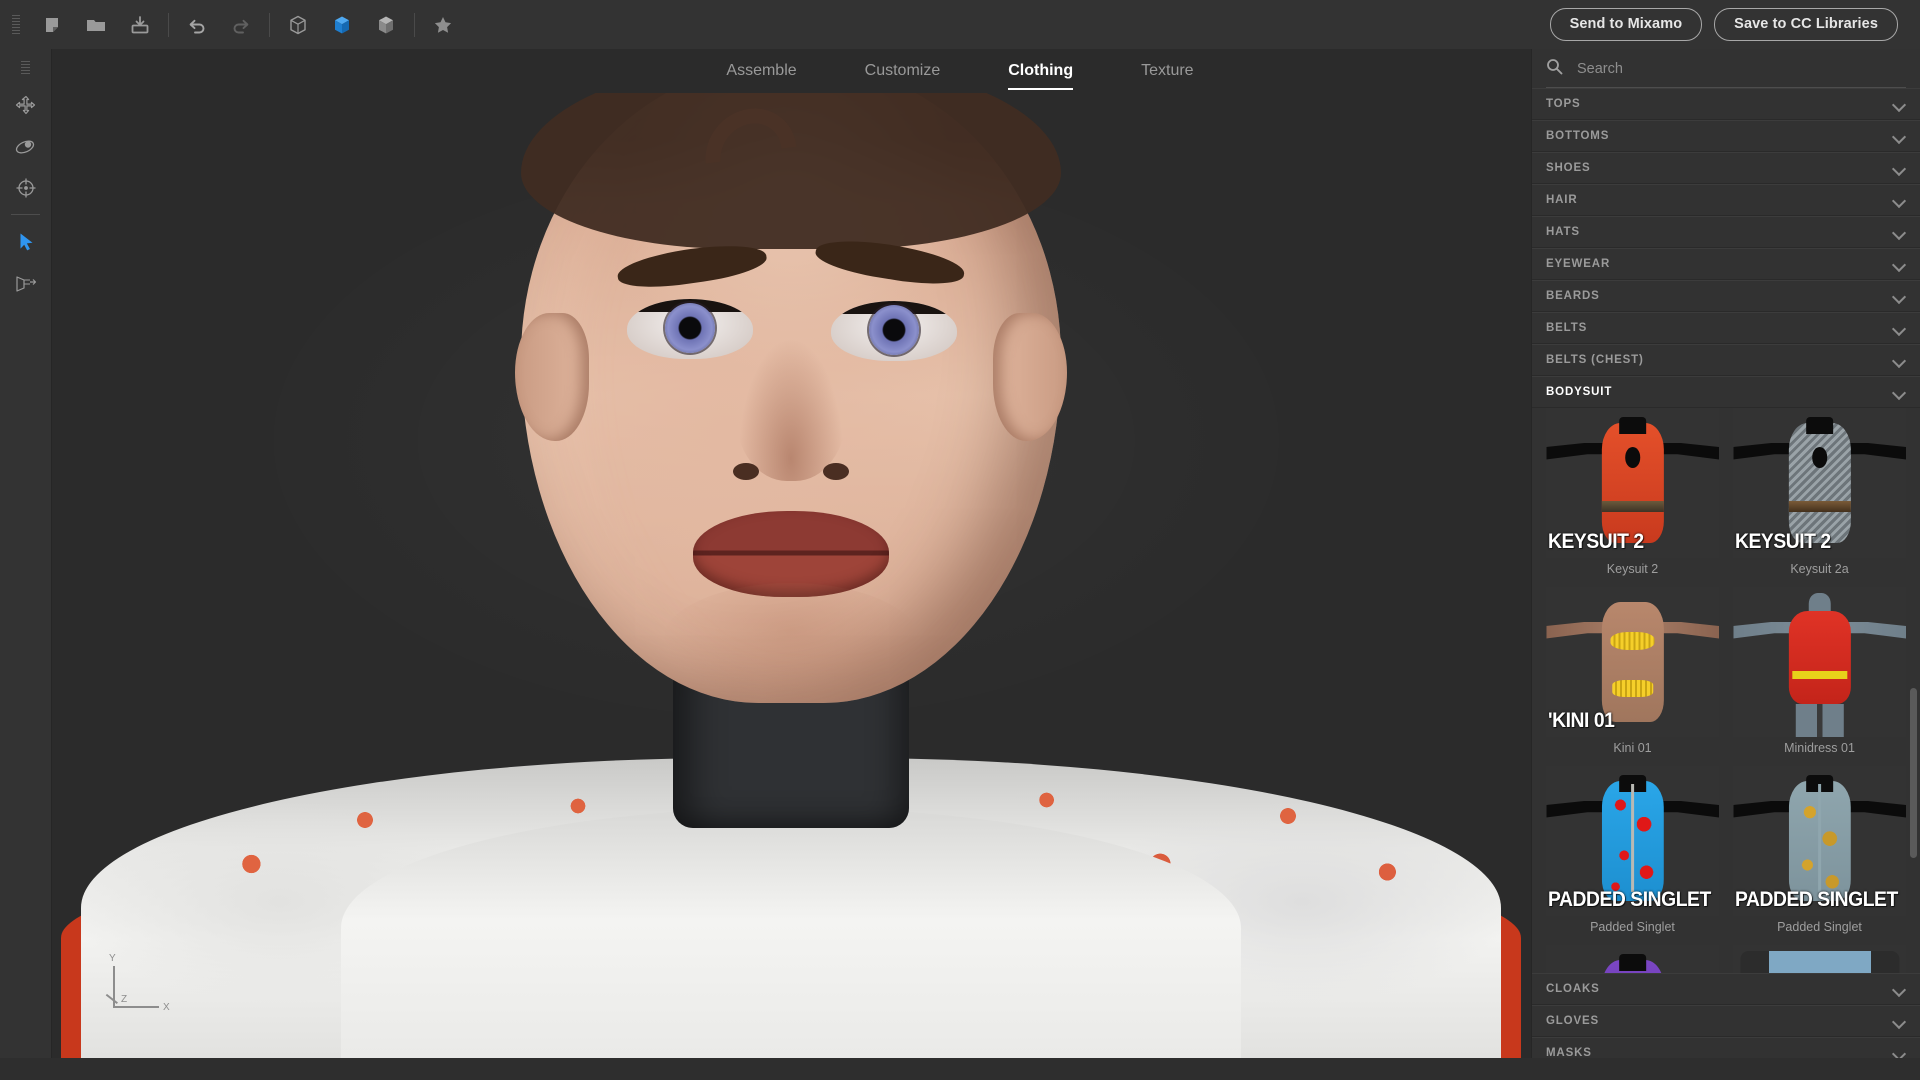  Describe the element at coordinates (1632, 506) in the screenshot. I see `thumb-belt` at that location.